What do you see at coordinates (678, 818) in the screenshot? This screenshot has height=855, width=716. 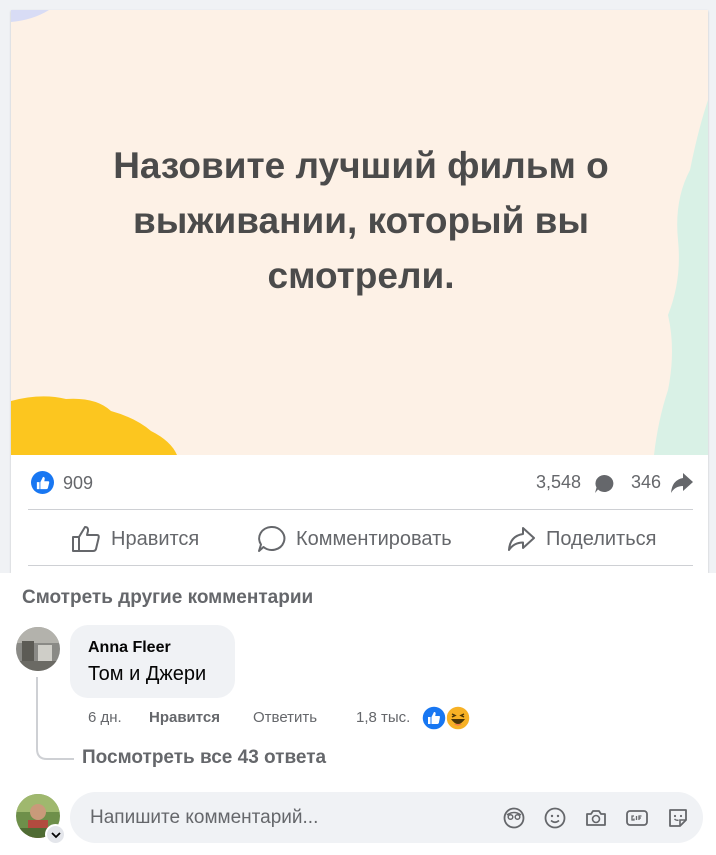 I see `sticker-icon` at bounding box center [678, 818].